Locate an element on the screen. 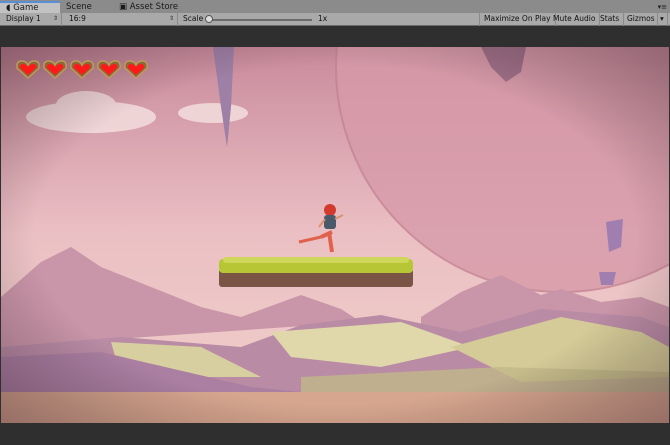 This screenshot has width=670, height=445. tab-game: ◖ Game is located at coordinates (30, 7).